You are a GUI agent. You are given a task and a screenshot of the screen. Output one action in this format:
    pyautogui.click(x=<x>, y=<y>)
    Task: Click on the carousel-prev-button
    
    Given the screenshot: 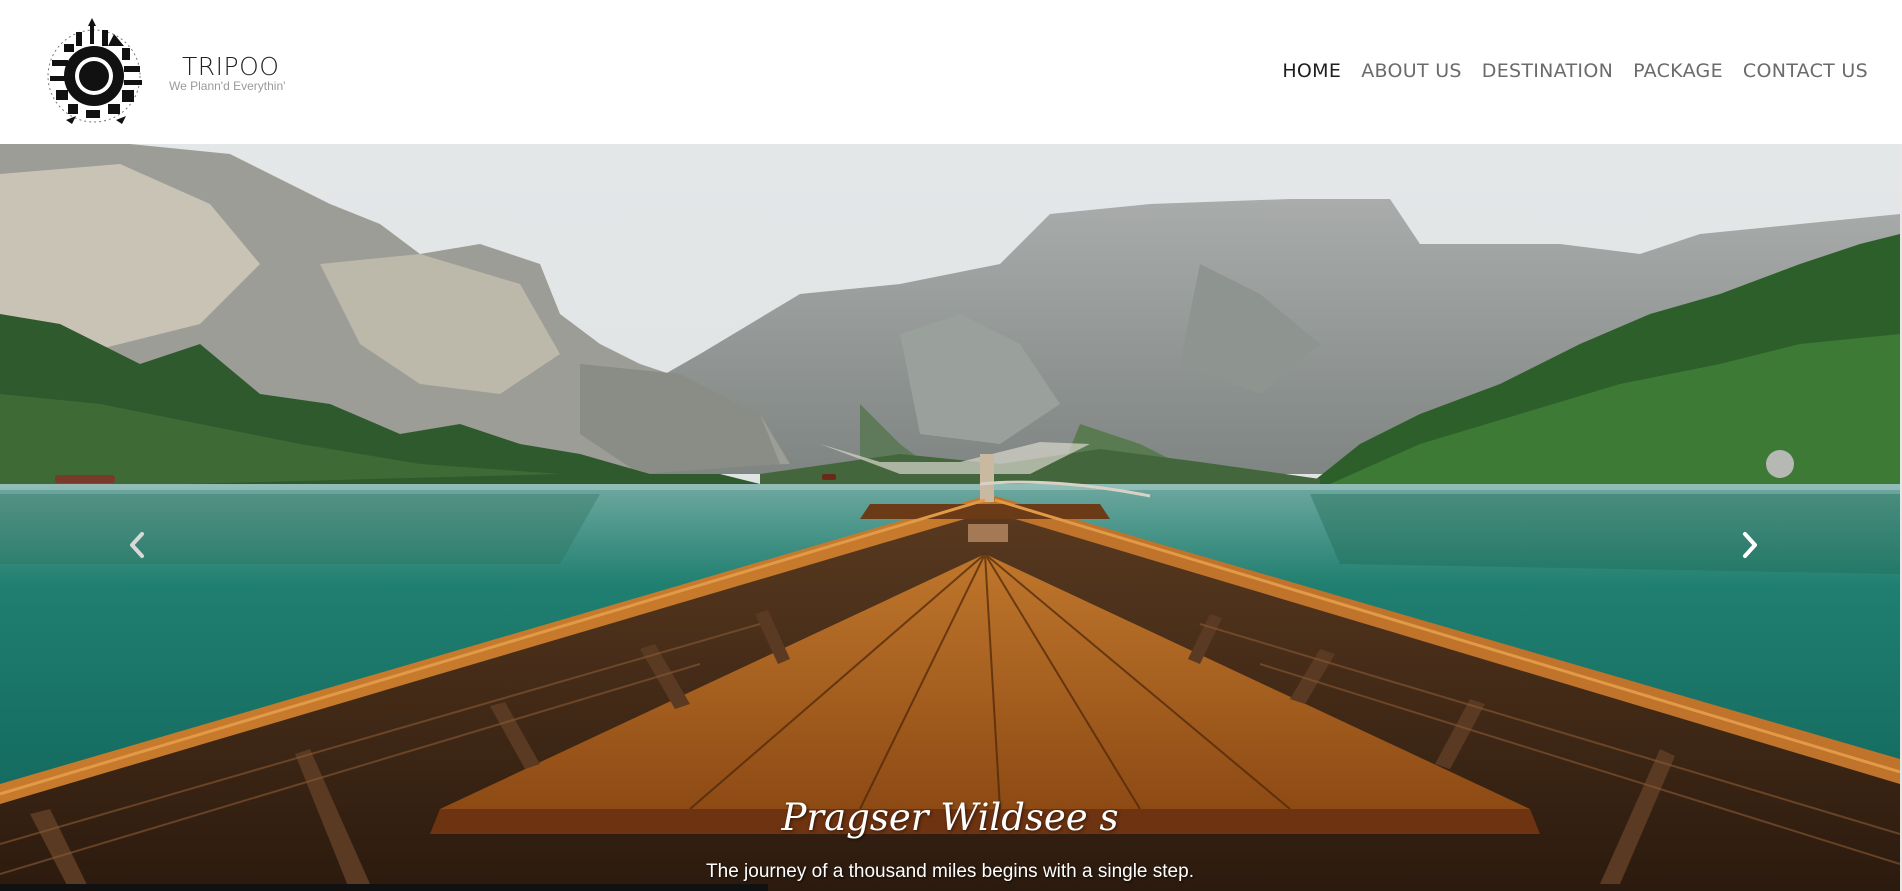 What is the action you would take?
    pyautogui.click(x=142, y=550)
    